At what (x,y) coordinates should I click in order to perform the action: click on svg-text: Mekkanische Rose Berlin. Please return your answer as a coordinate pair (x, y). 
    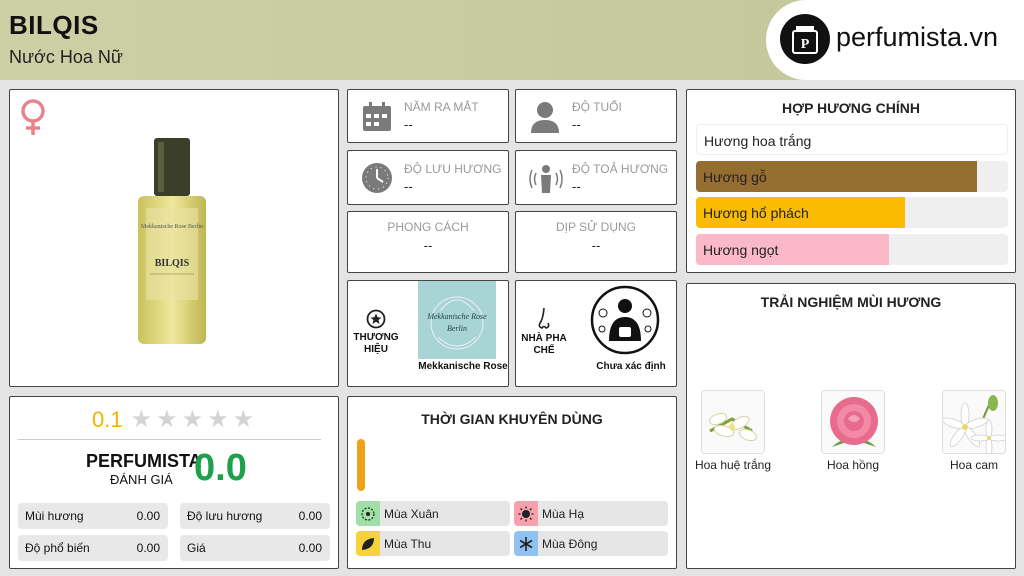
    Looking at the image, I should click on (172, 227).